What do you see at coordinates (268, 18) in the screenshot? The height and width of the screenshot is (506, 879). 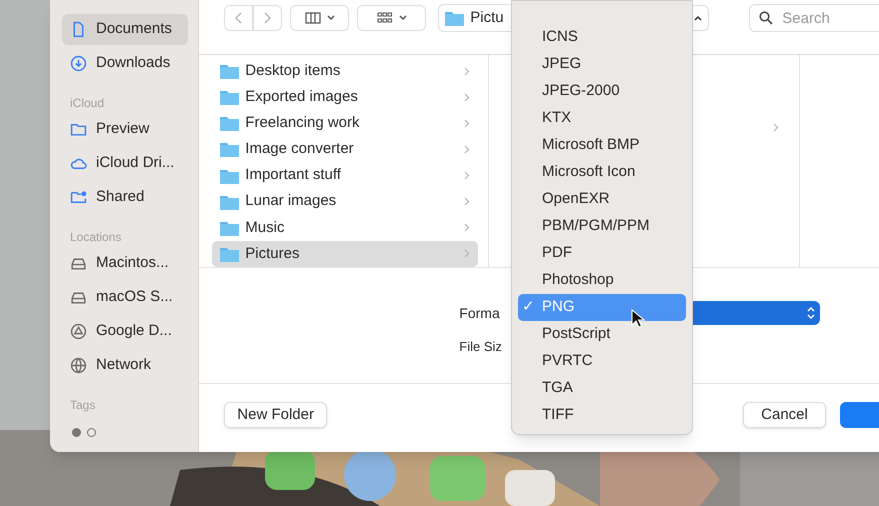 I see `forward-icon` at bounding box center [268, 18].